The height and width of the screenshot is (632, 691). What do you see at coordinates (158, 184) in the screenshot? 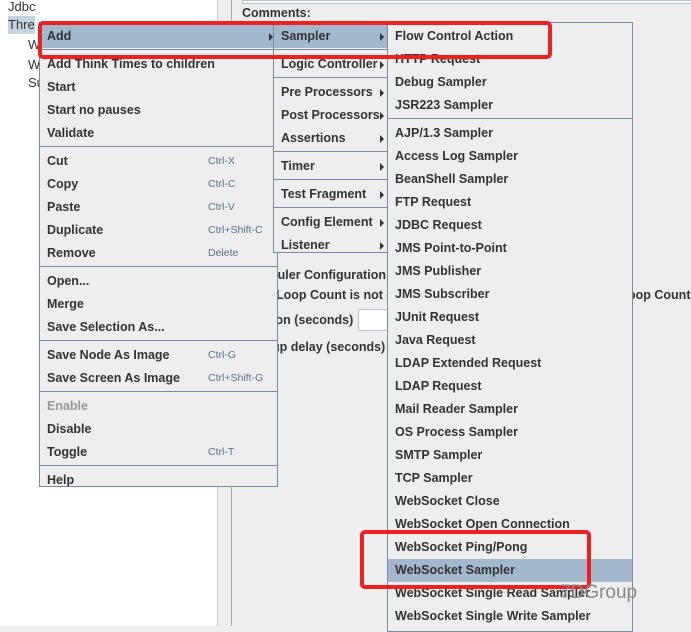
I see `menu-item-copy: Copy Ctrl-C` at bounding box center [158, 184].